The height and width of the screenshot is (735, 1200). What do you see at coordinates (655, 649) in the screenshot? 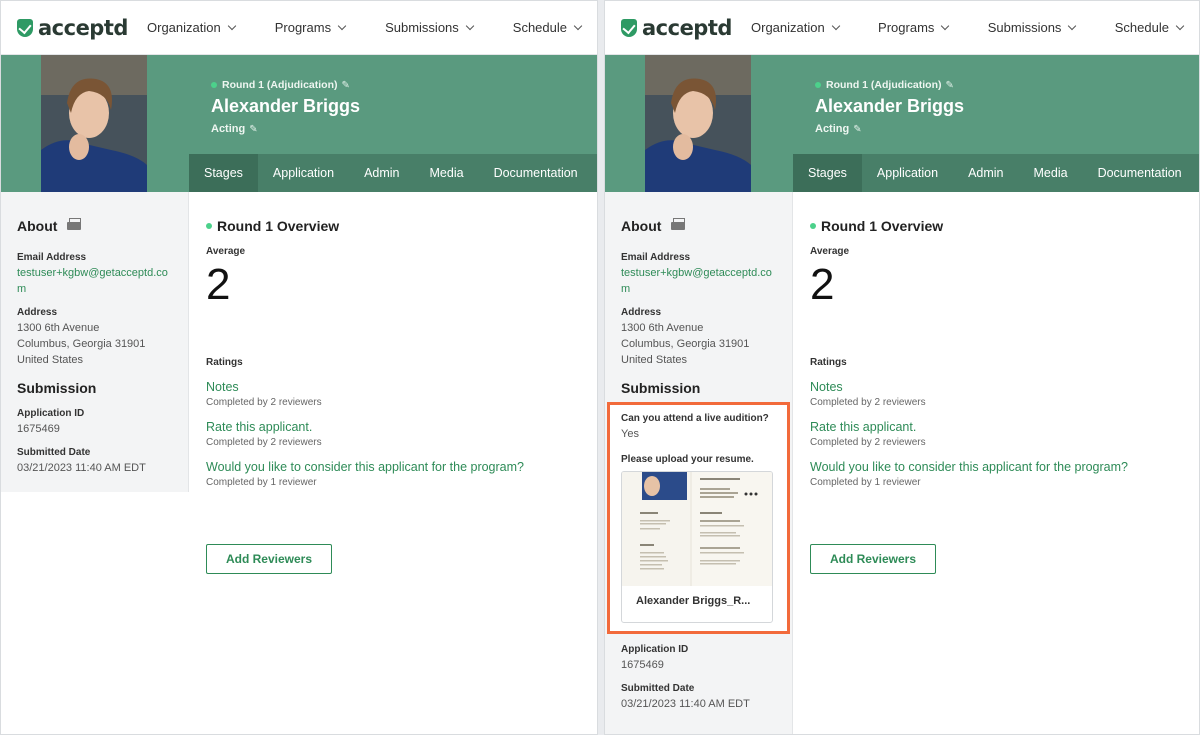
I see `app-id-label: Application ID` at bounding box center [655, 649].